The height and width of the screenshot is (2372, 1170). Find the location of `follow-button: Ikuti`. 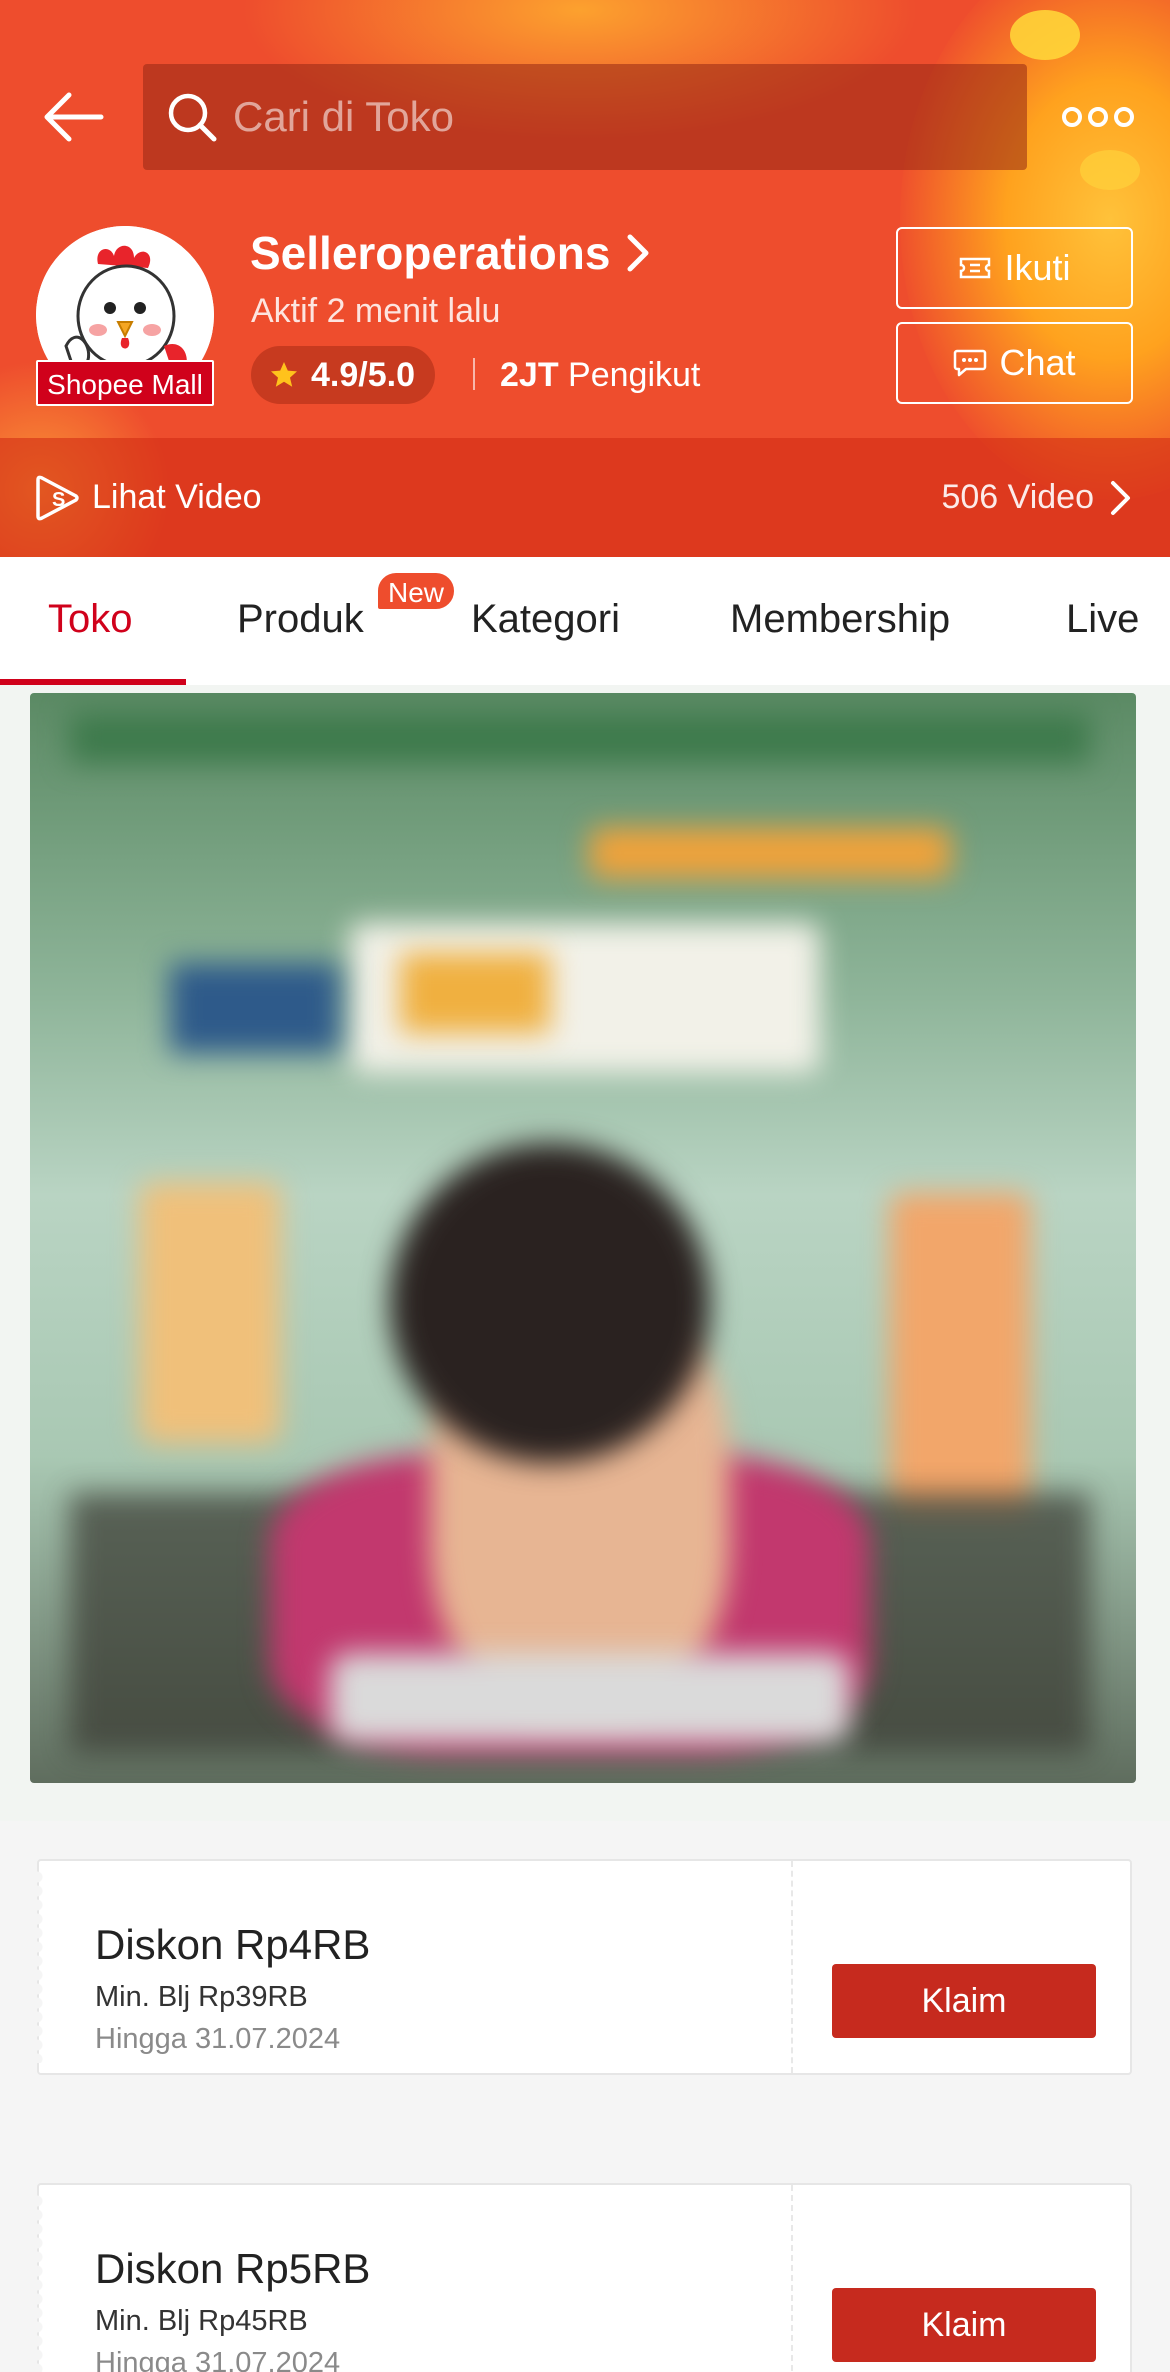

follow-button: Ikuti is located at coordinates (1014, 268).